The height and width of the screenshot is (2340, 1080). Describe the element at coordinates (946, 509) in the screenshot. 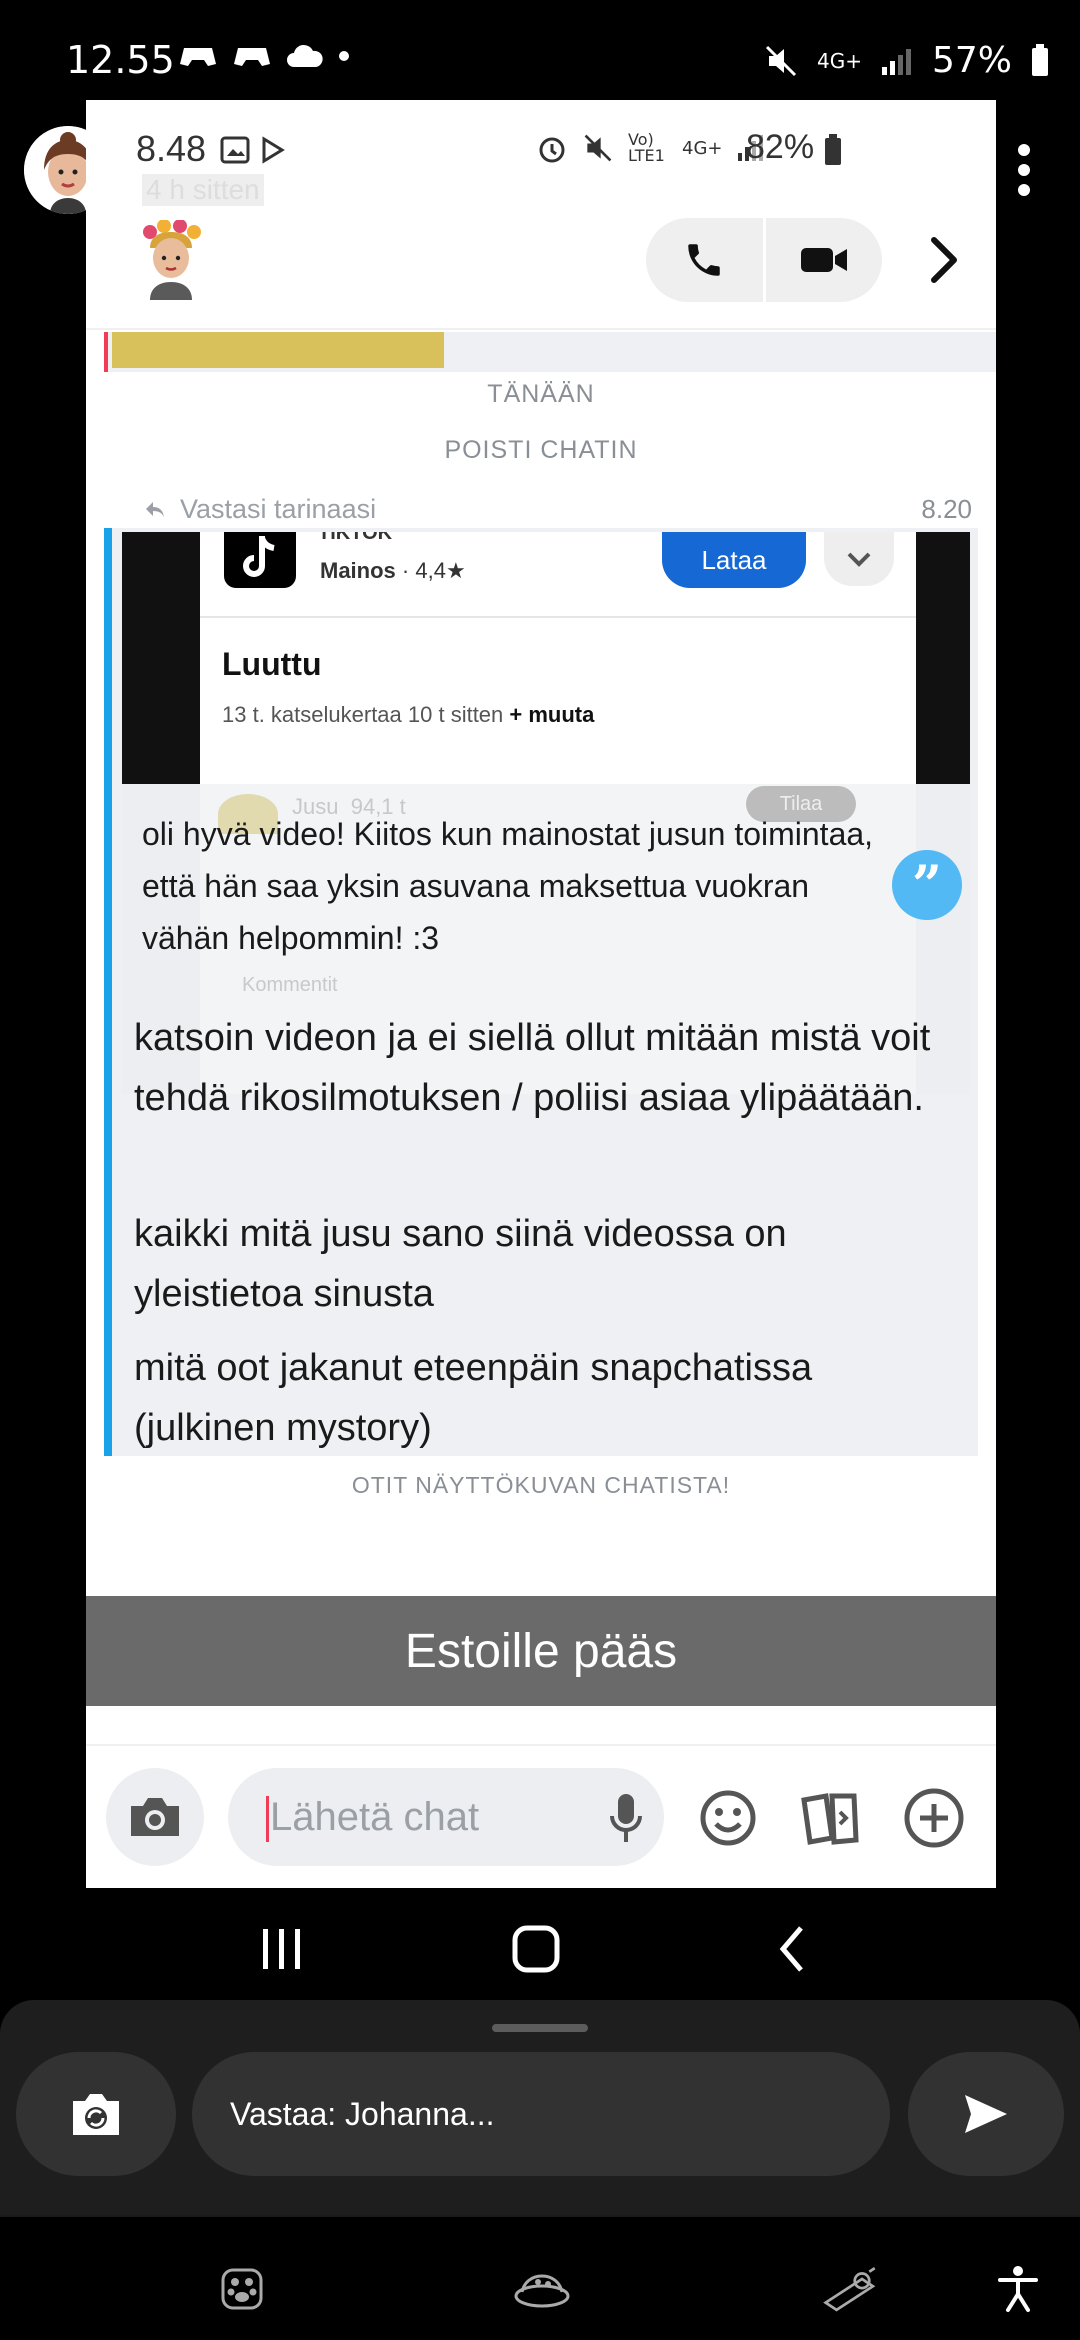

I see `message-time: 8.20` at that location.